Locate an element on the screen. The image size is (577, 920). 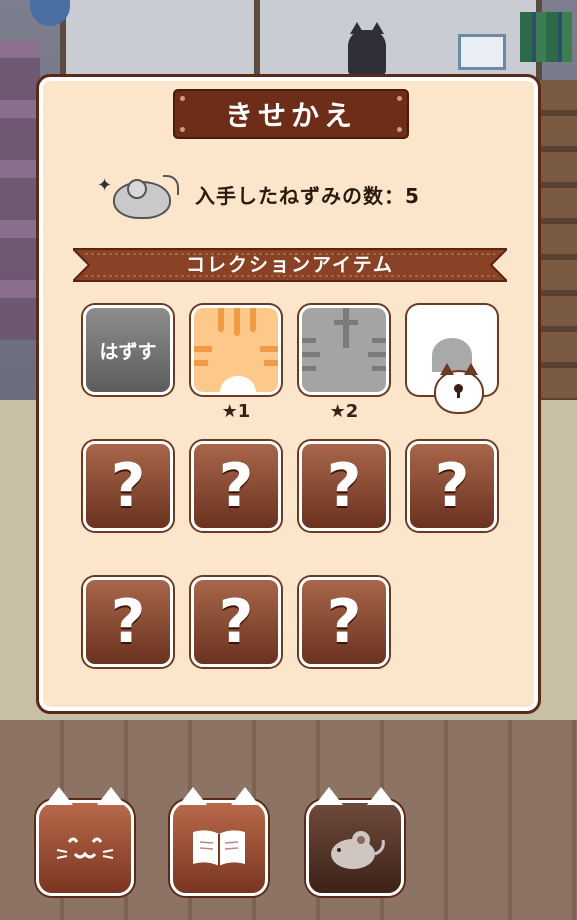
cat-tower is located at coordinates (20, 190).